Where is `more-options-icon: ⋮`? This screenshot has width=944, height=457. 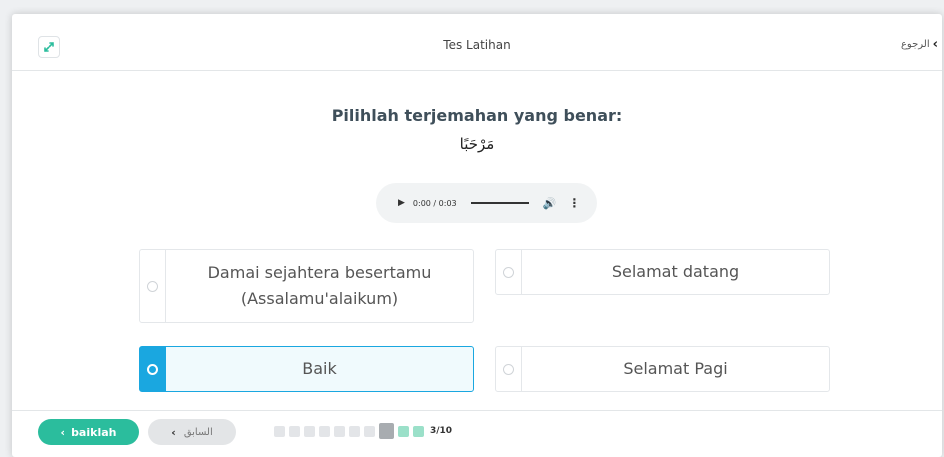 more-options-icon: ⋮ is located at coordinates (574, 203).